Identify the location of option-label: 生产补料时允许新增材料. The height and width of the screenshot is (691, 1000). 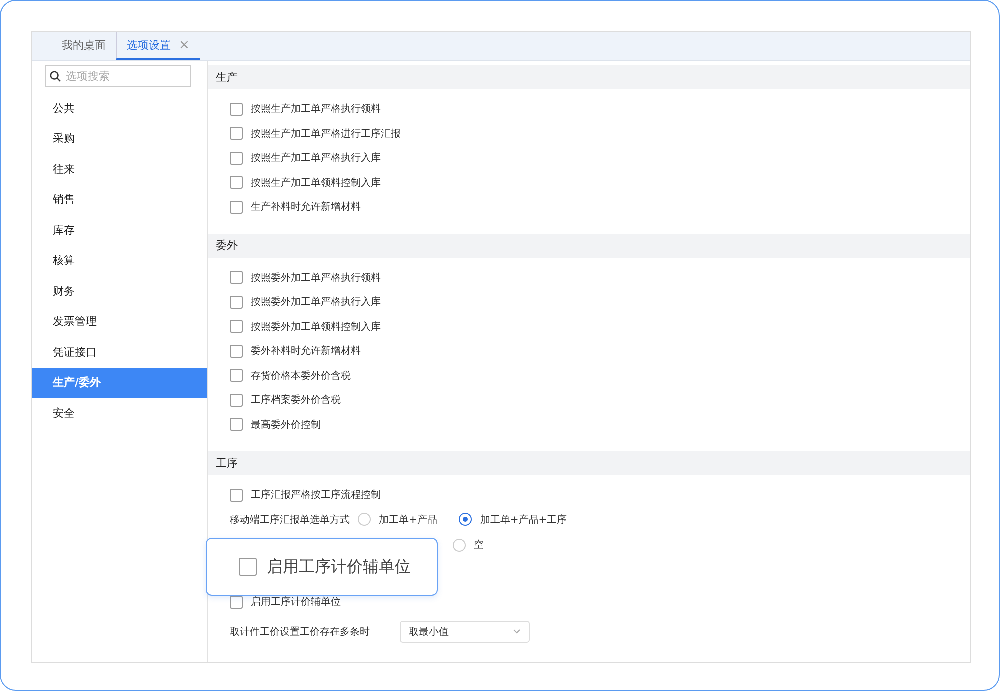
(306, 207).